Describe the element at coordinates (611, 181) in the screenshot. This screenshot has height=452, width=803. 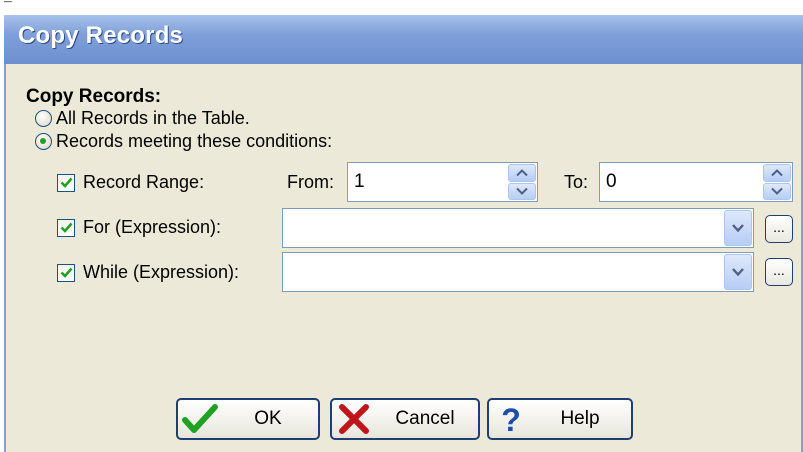
I see `to-value: 0` at that location.